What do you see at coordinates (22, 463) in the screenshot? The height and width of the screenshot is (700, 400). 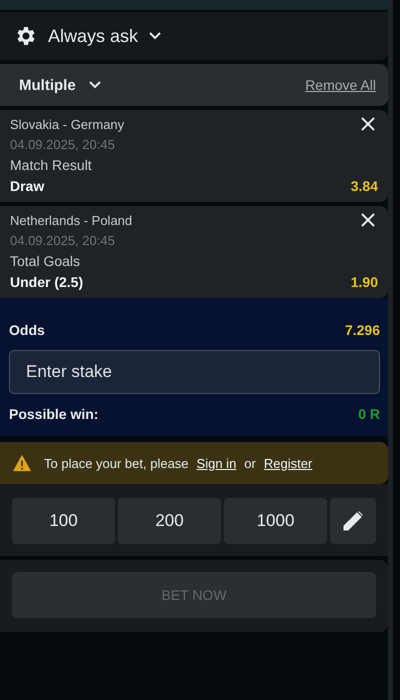 I see `warning-icon` at bounding box center [22, 463].